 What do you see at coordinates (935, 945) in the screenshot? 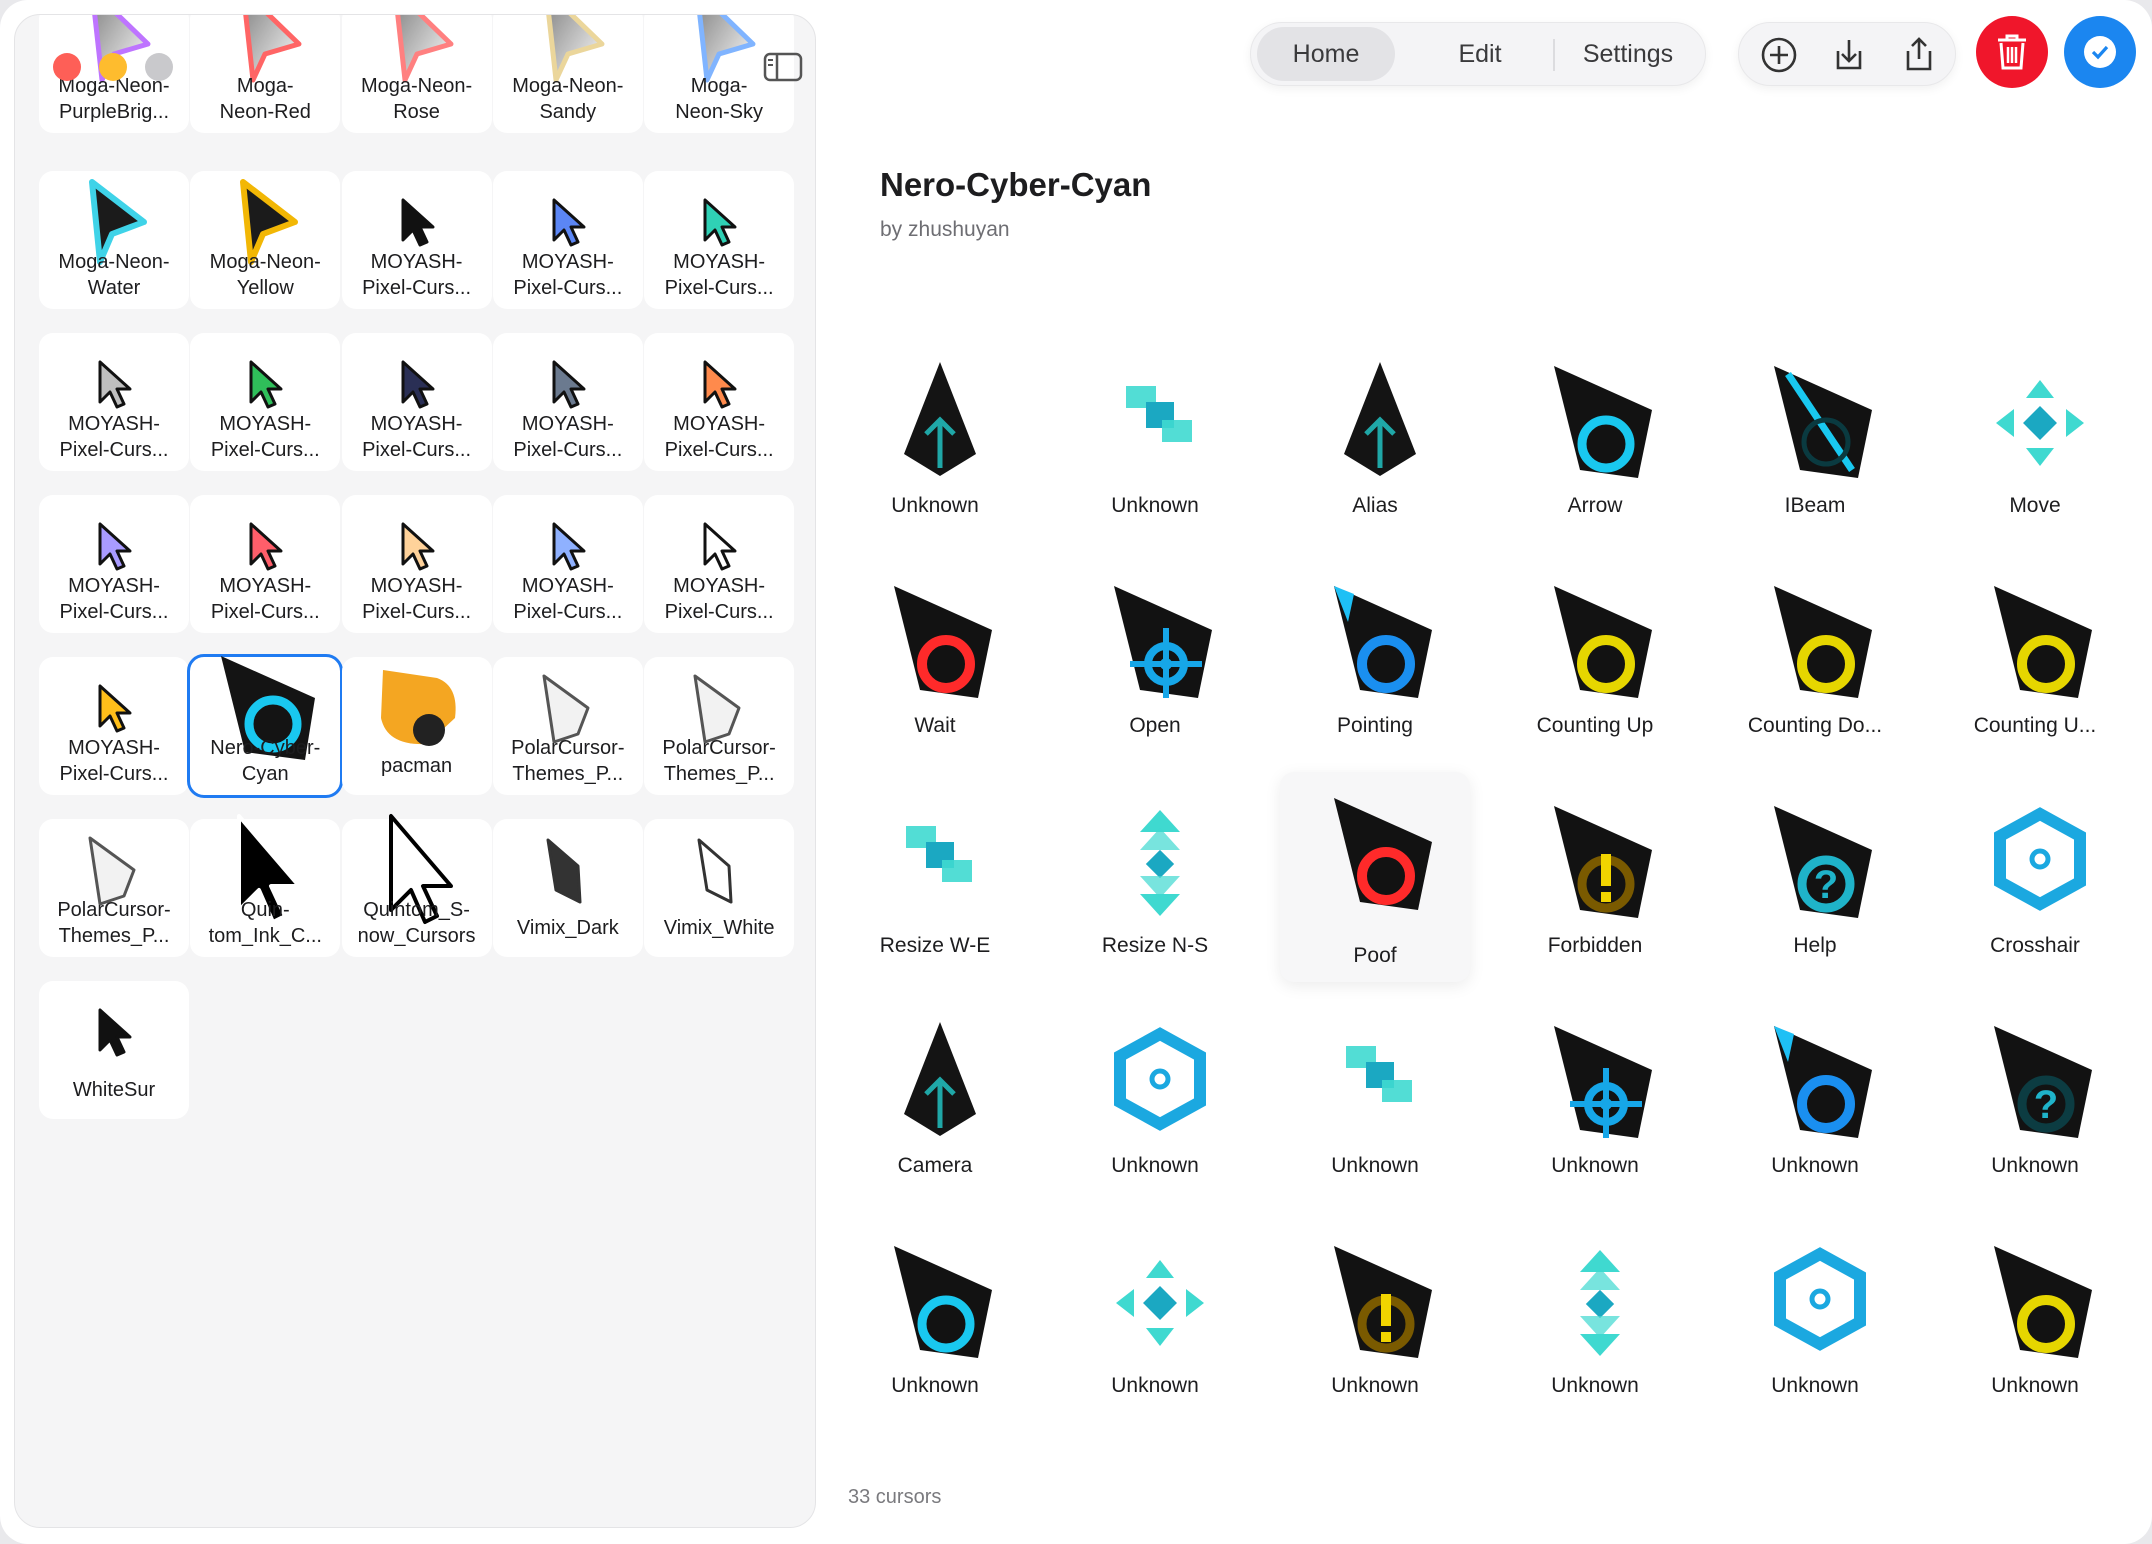
I see `cursor-label: Resize W-E` at bounding box center [935, 945].